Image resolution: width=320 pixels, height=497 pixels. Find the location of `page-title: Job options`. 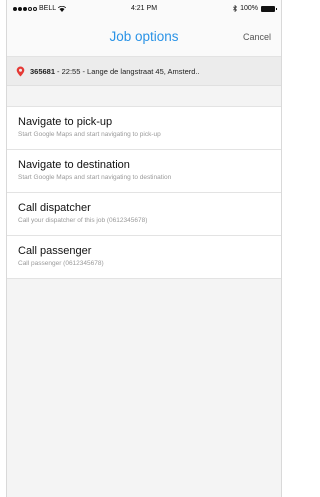

page-title: Job options is located at coordinates (144, 36).